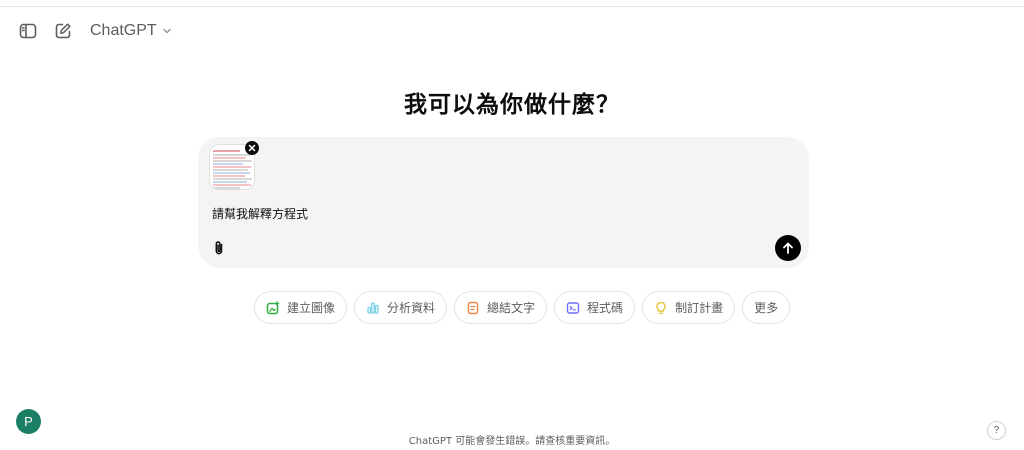 This screenshot has width=1024, height=450. I want to click on attach-file-button, so click(219, 248).